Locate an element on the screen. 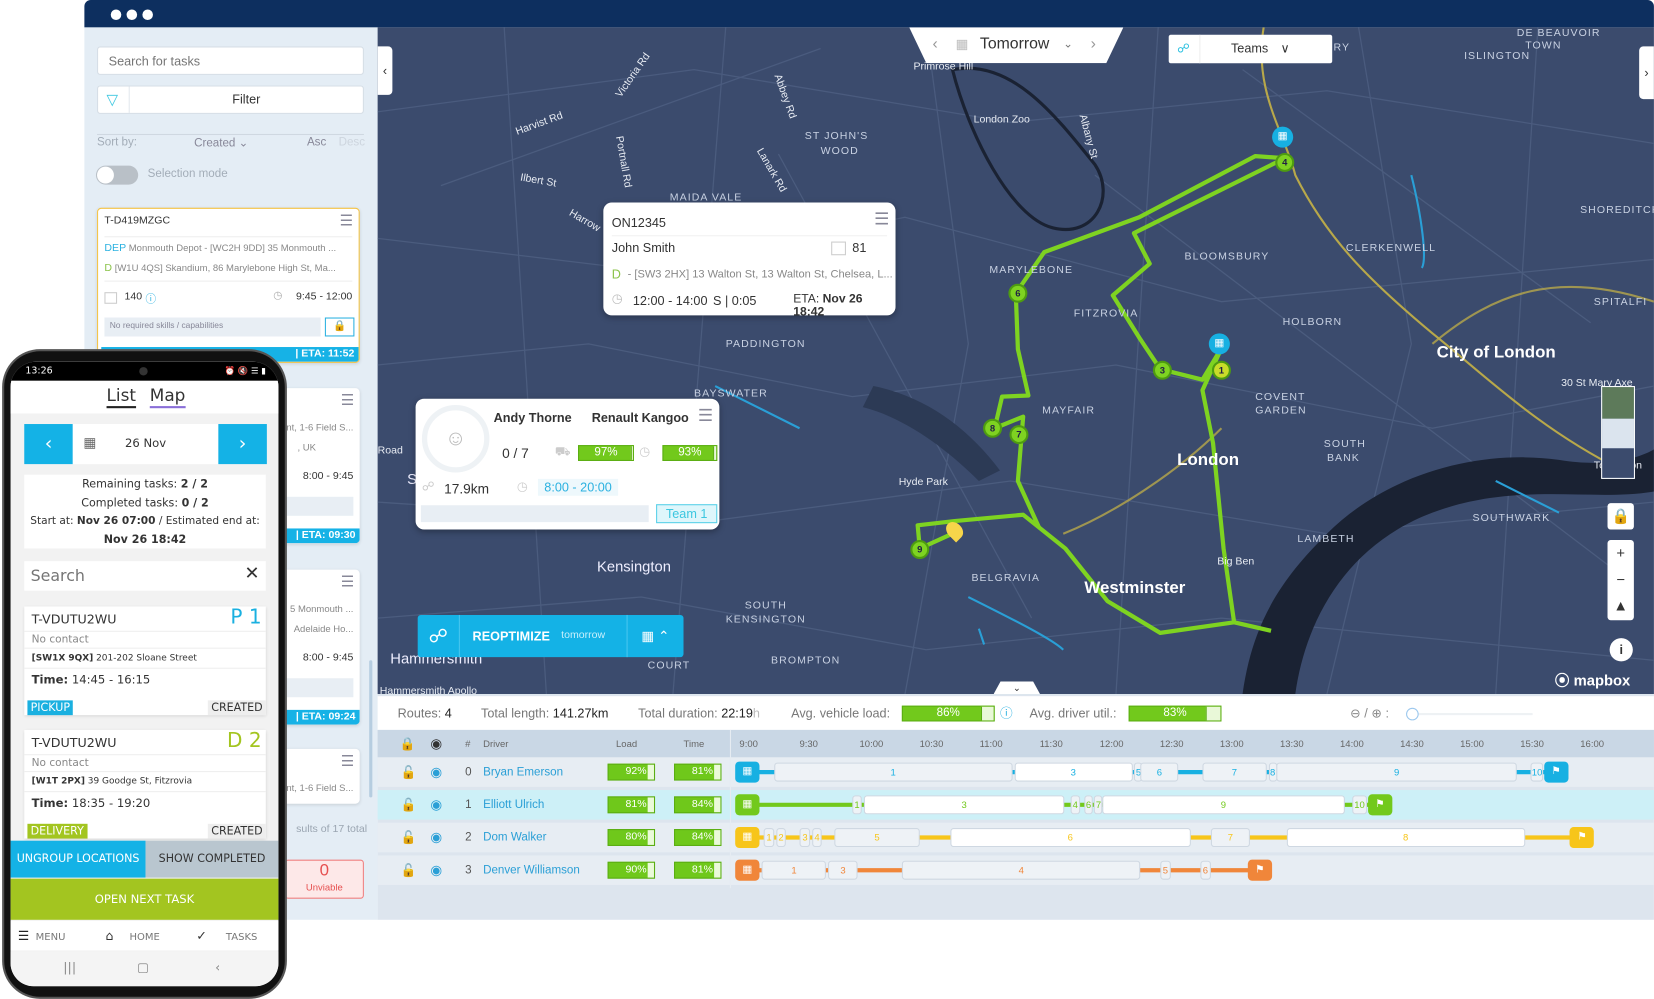 This screenshot has height=999, width=1654. route-row: 🔓 ◉ 1 Elliott Ulrich 81% 84% ▦ 1 3 4 6 7 9 10 ⚑ is located at coordinates (1015, 805).